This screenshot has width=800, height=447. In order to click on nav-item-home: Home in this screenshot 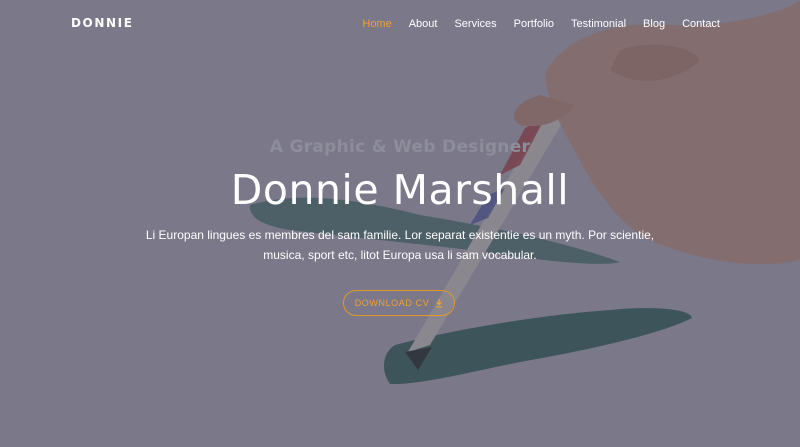, I will do `click(377, 24)`.